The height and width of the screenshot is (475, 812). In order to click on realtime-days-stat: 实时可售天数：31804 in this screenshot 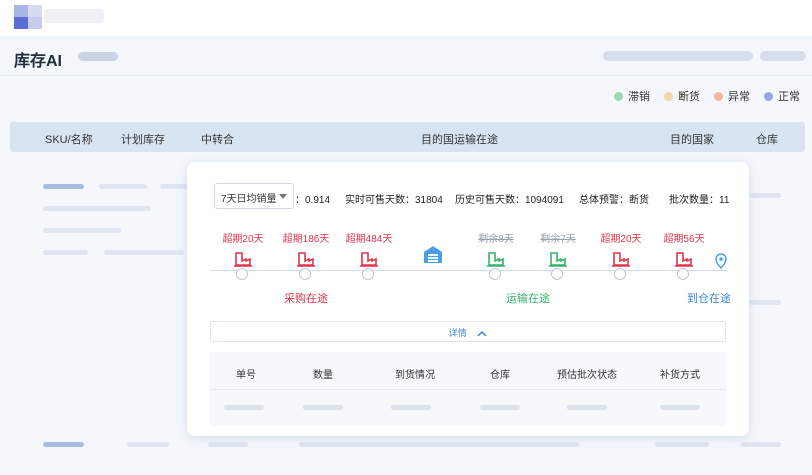, I will do `click(394, 200)`.